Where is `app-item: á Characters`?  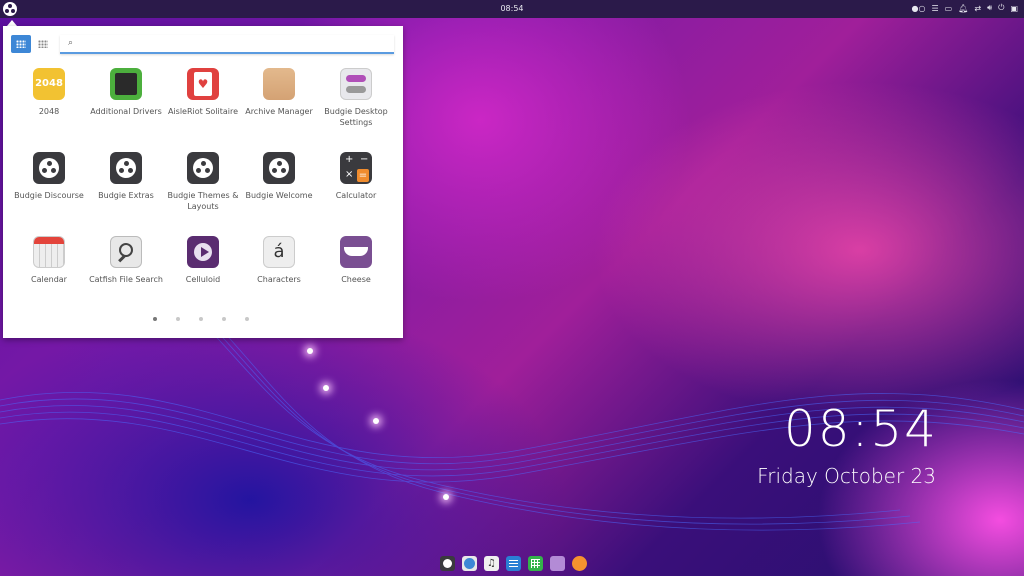 app-item: á Characters is located at coordinates (279, 260).